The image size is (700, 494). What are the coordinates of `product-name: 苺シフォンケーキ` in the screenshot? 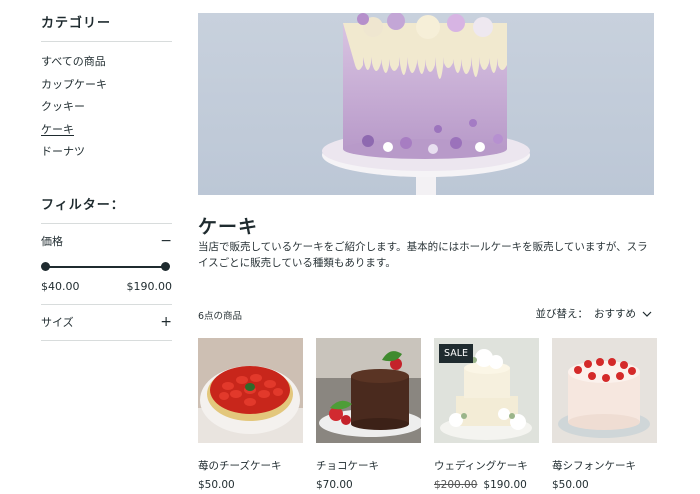 It's located at (604, 465).